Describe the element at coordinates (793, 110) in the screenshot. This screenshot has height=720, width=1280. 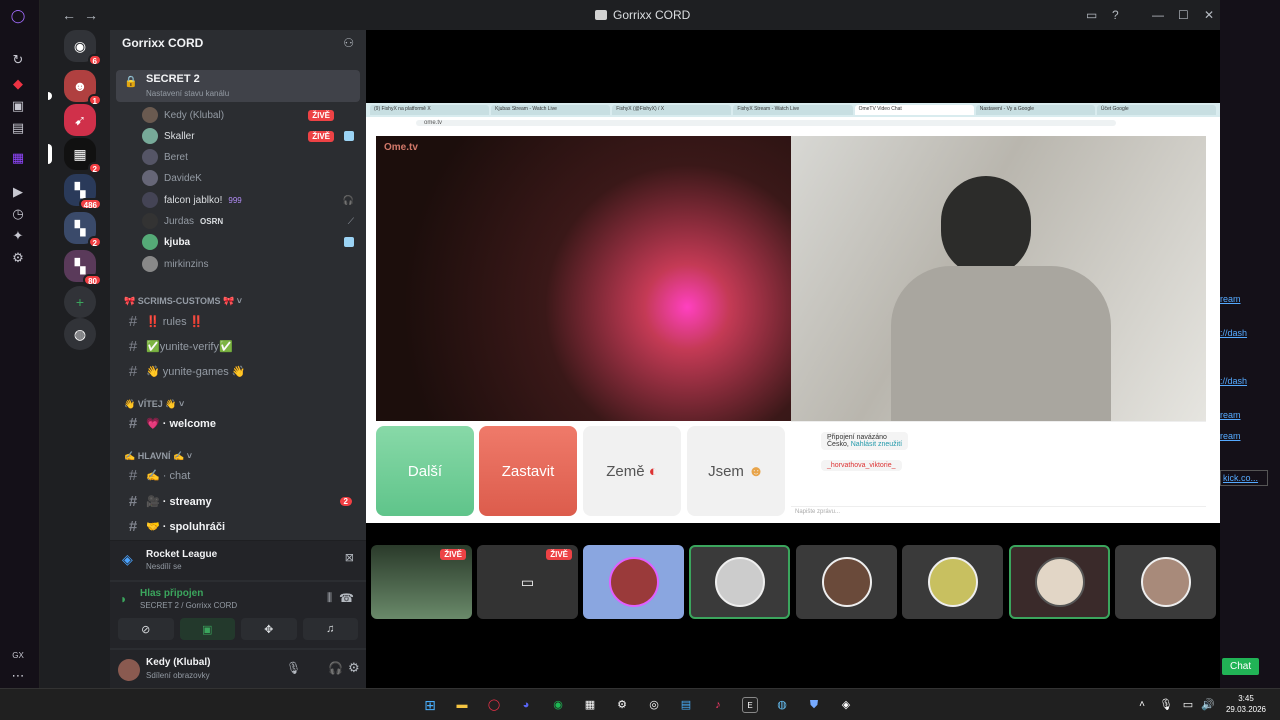
I see `browser-tab: FishyX Stream - Watch Live` at that location.